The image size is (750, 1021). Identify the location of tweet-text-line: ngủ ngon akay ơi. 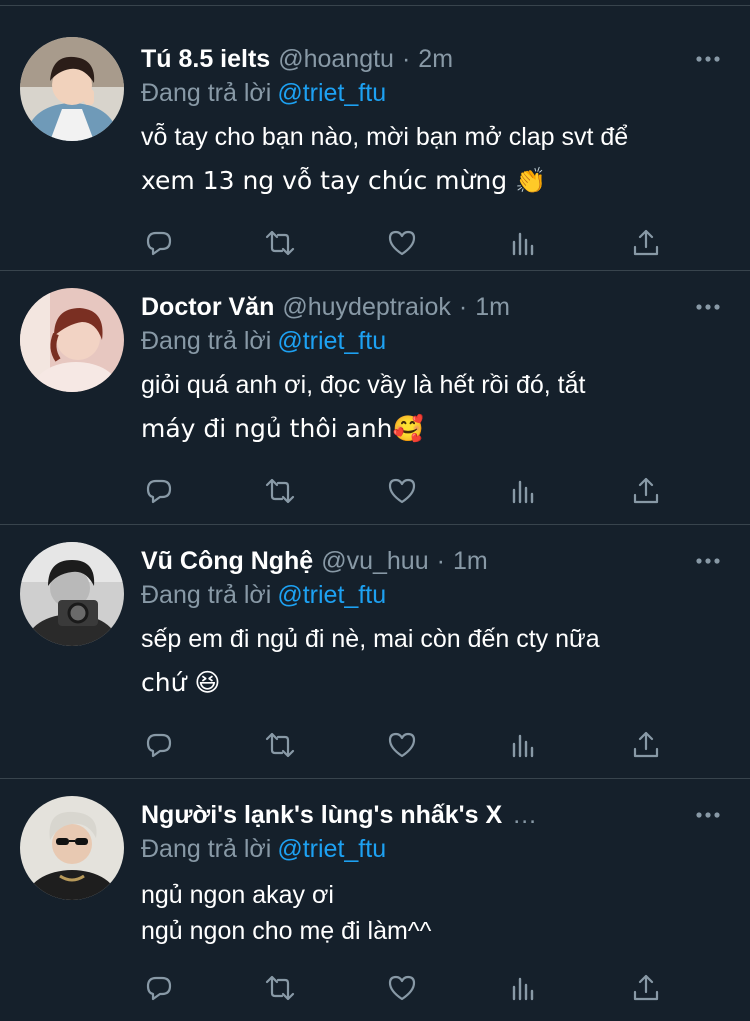
(237, 895).